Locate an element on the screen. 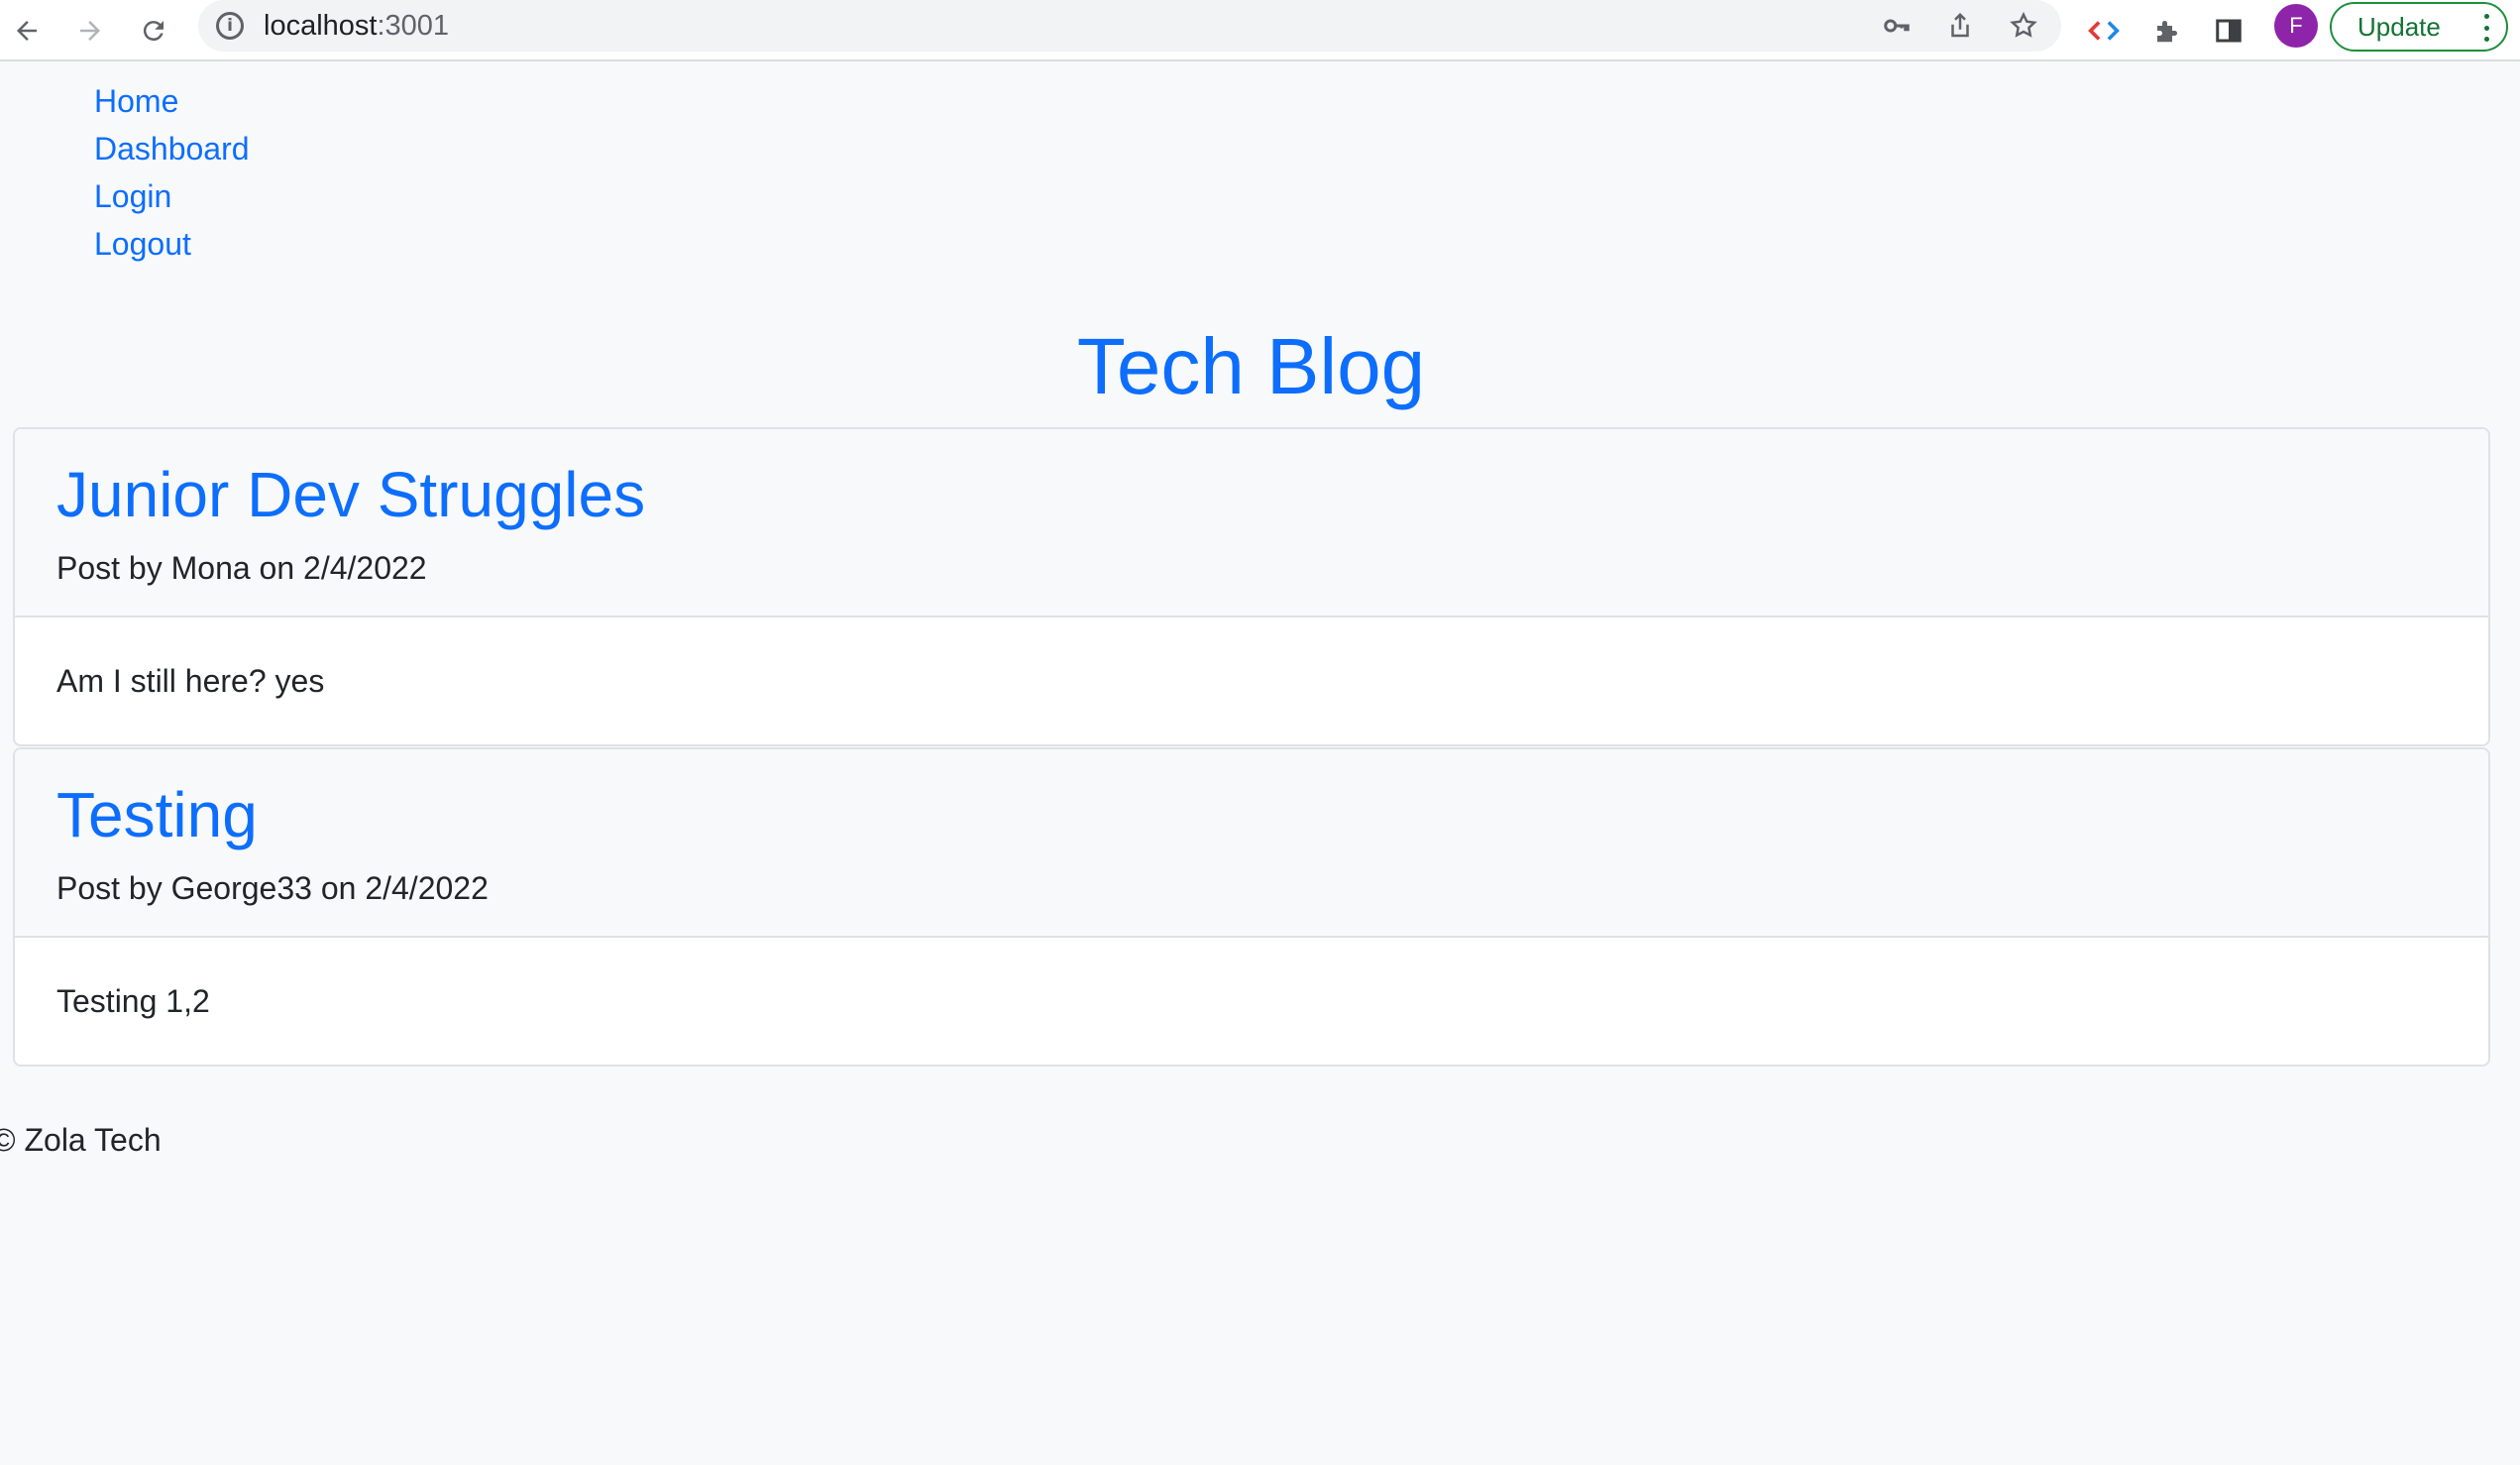  puzzle-piece-icon is located at coordinates (2167, 31).